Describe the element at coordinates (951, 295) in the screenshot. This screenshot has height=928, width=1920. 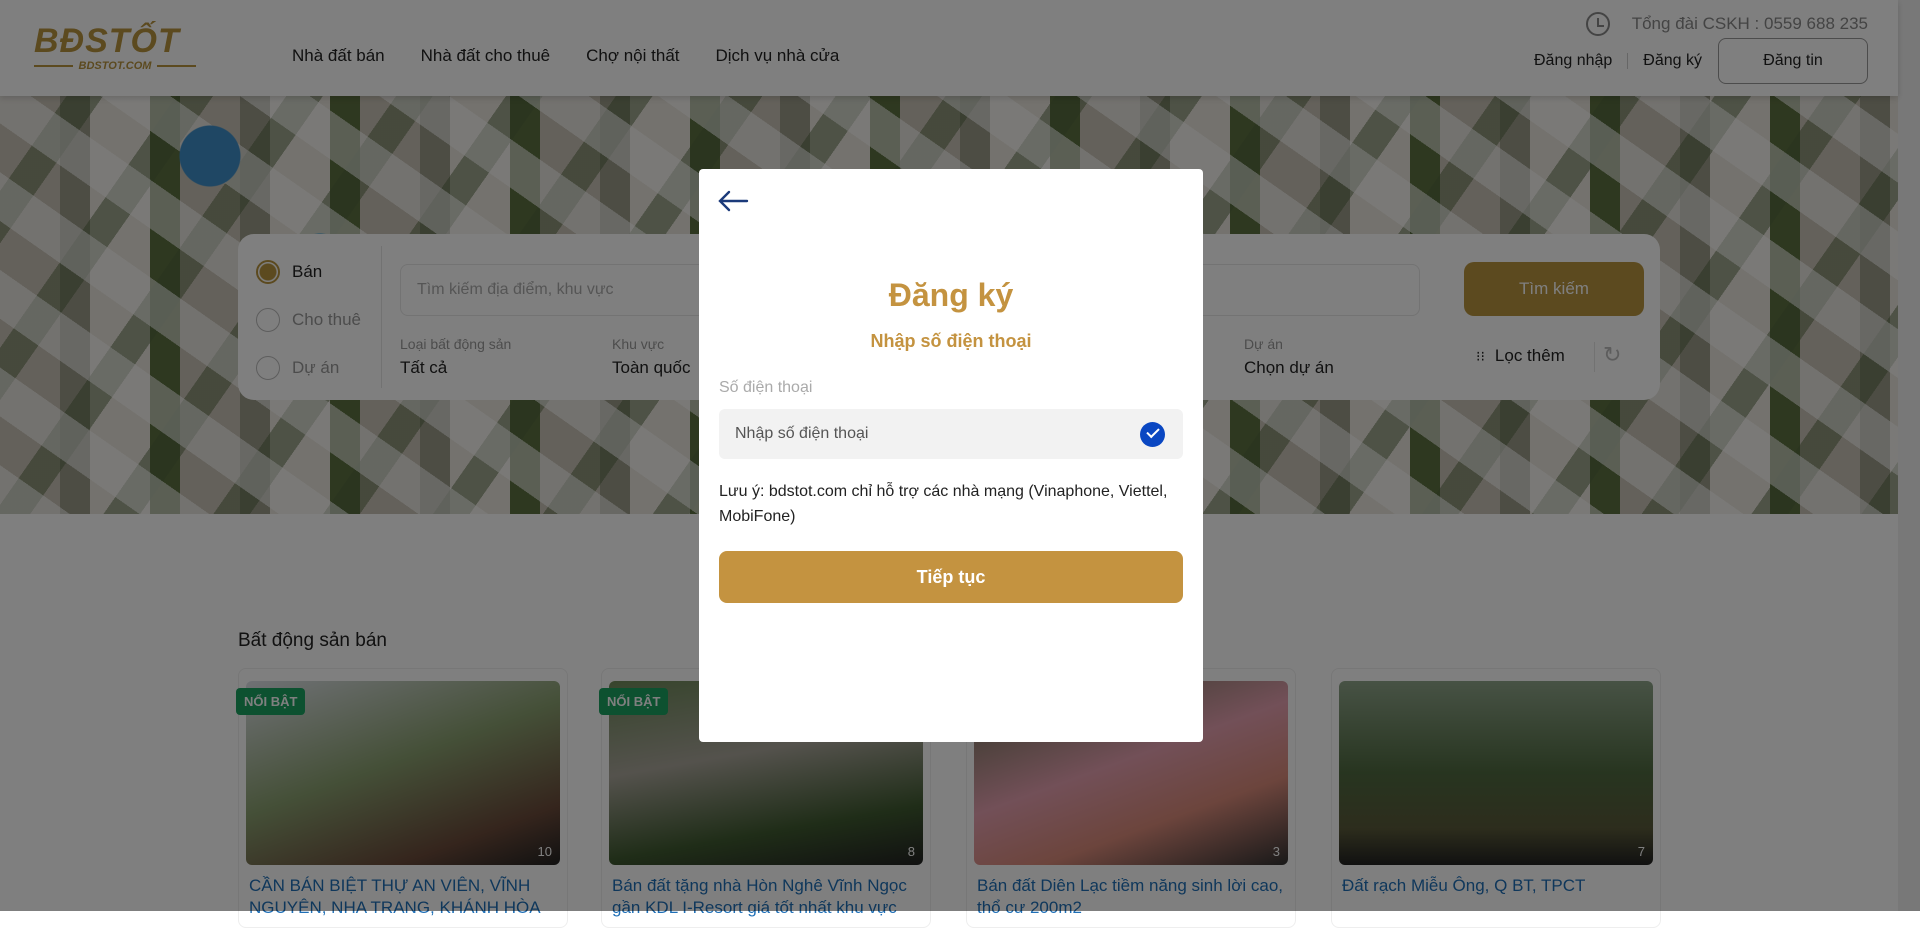
I see `modal-title: Đăng ký` at that location.